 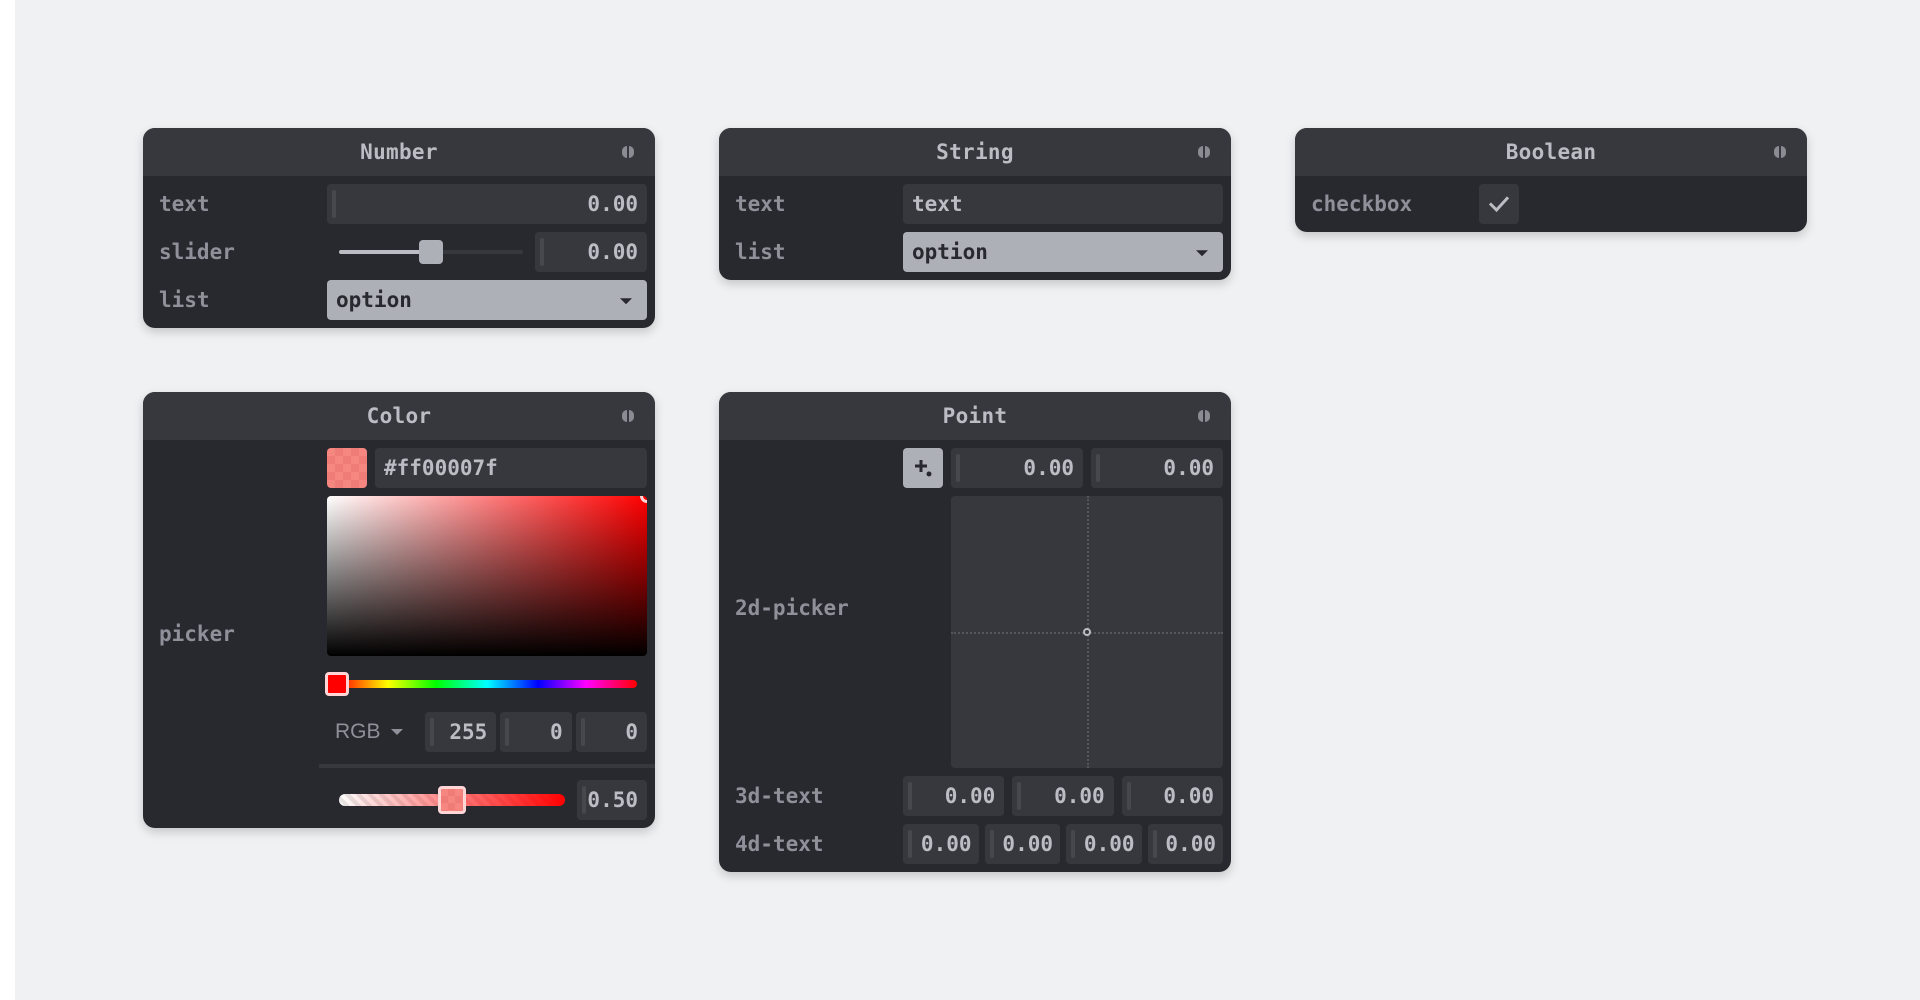 I want to click on point4d-w-input: 0.00, so click(x=1185, y=844).